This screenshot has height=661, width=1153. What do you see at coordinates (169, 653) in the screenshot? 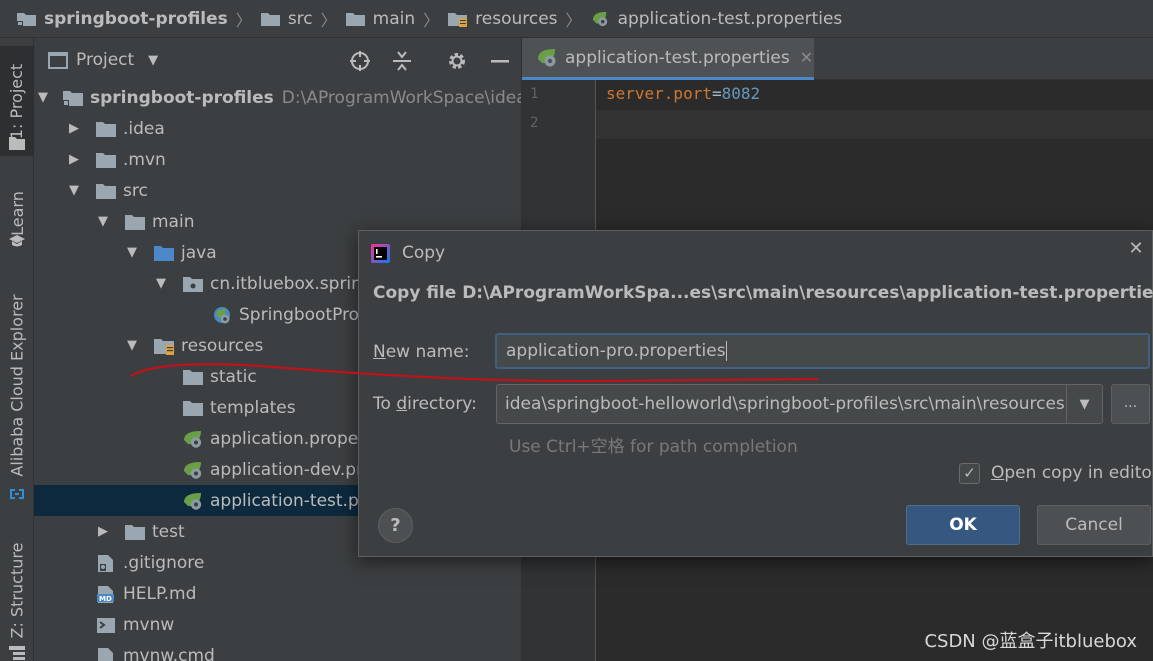
I see `tree-item-label: mvnw.cmd` at bounding box center [169, 653].